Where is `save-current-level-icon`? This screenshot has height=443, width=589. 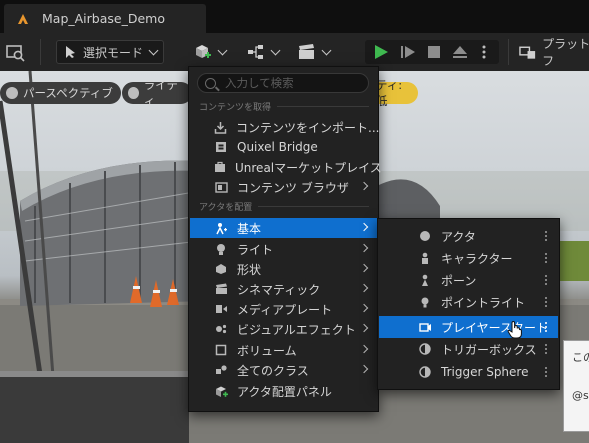 save-current-level-icon is located at coordinates (16, 52).